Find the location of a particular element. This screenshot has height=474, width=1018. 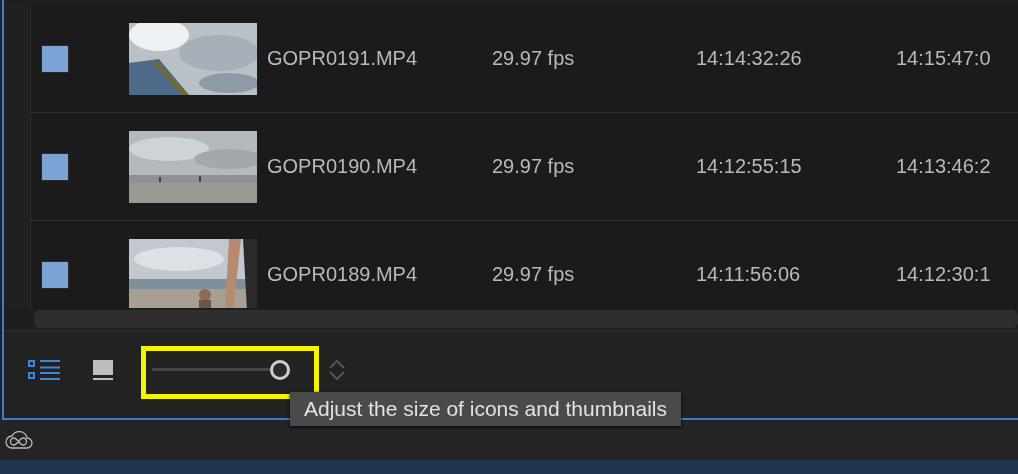

table-cell-text: 14:12:30:1 is located at coordinates (944, 274).